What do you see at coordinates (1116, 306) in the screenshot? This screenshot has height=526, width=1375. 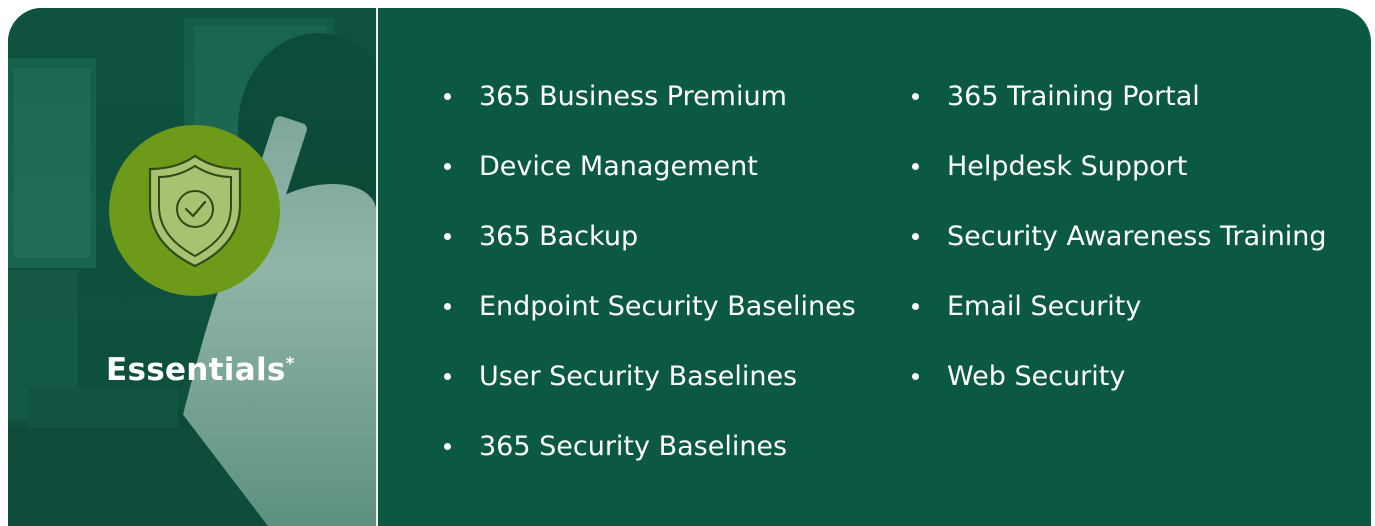 I see `feature-item: Email Security` at bounding box center [1116, 306].